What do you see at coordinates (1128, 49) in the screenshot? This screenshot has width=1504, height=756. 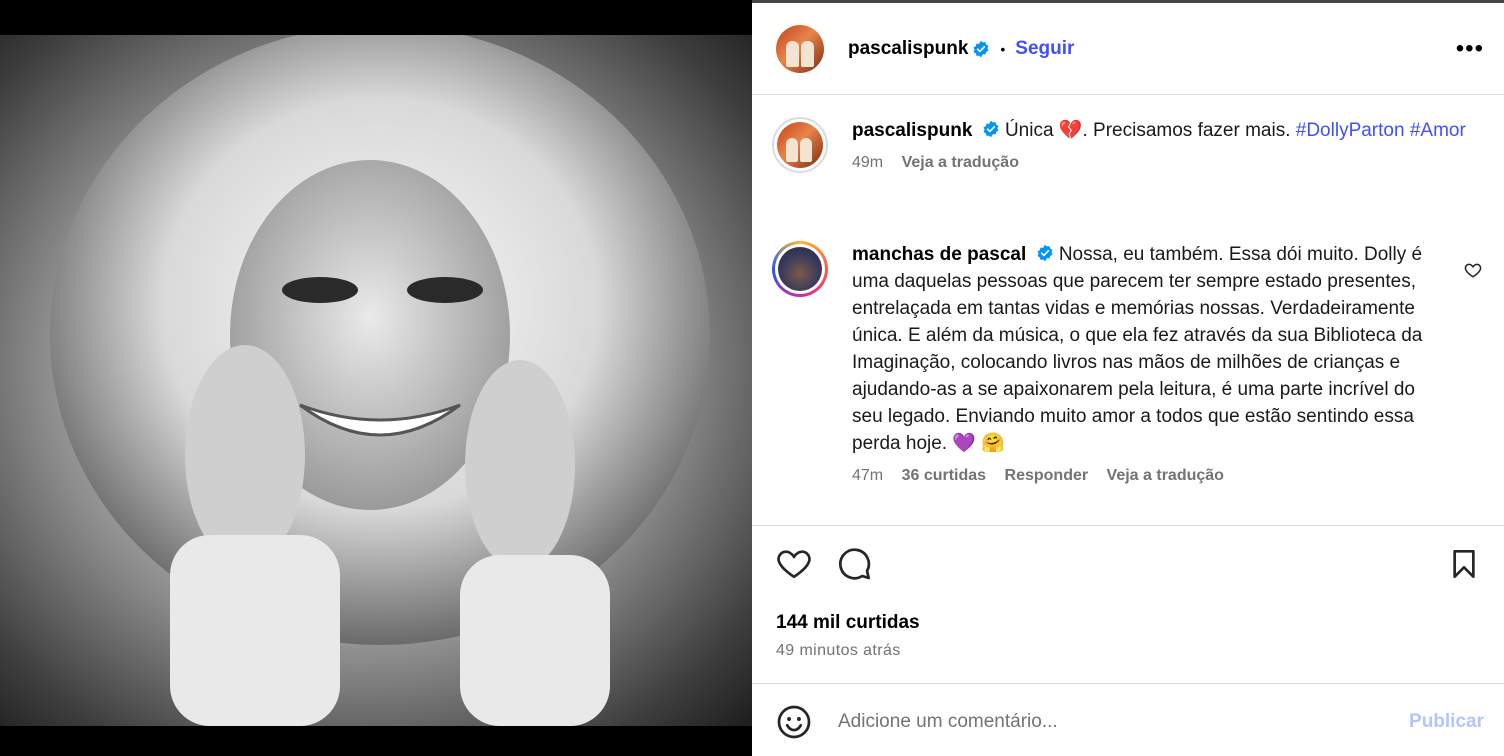 I see `post-header: pascalispunk • Seguir •••` at bounding box center [1128, 49].